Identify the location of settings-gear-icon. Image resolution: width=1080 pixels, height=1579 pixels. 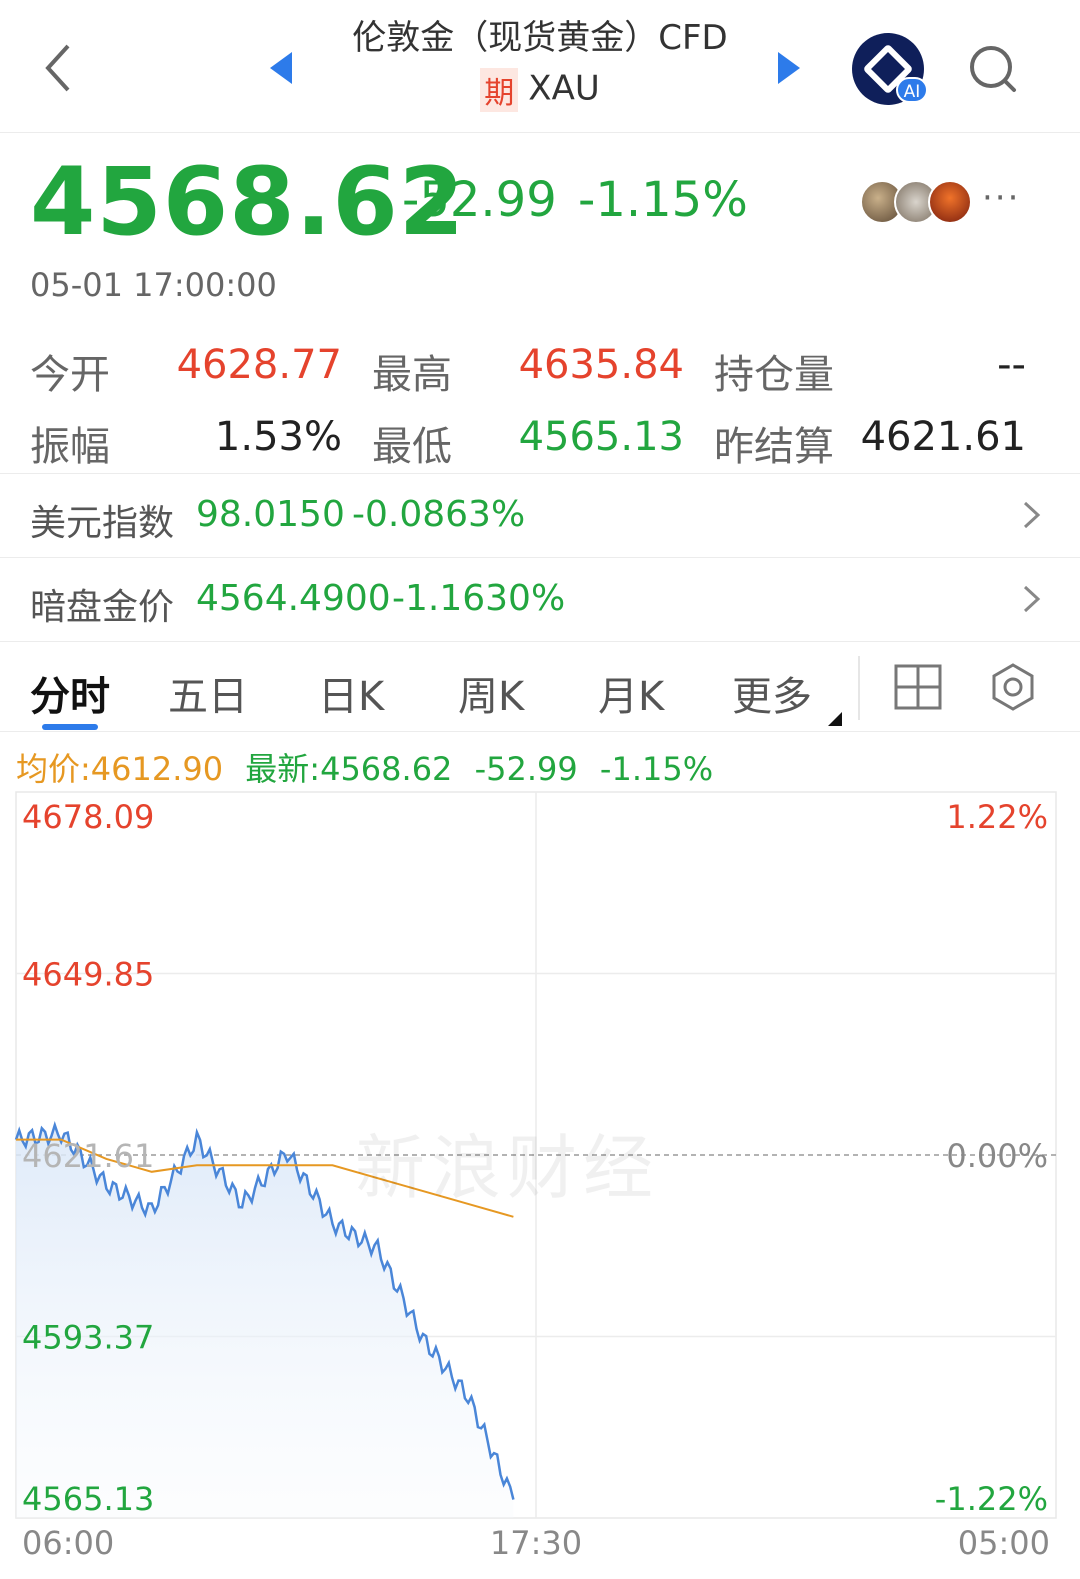
(1013, 687).